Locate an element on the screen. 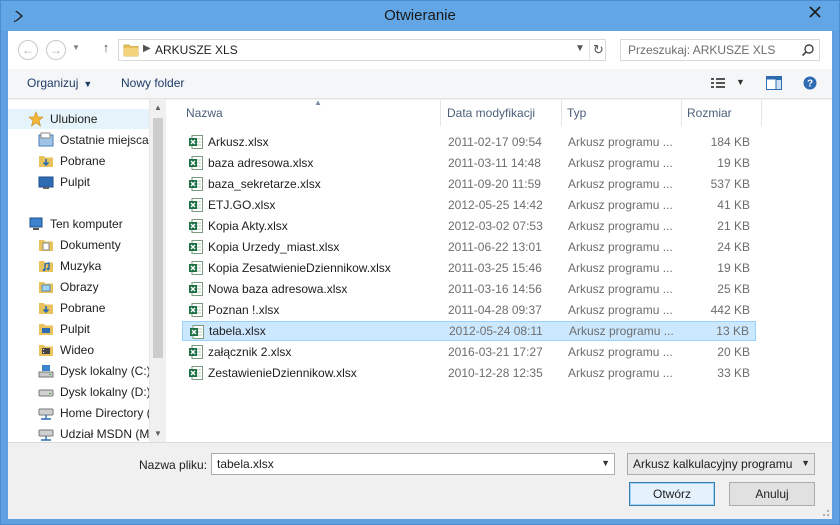 This screenshot has width=840, height=525. refresh-button: ↻ is located at coordinates (598, 50).